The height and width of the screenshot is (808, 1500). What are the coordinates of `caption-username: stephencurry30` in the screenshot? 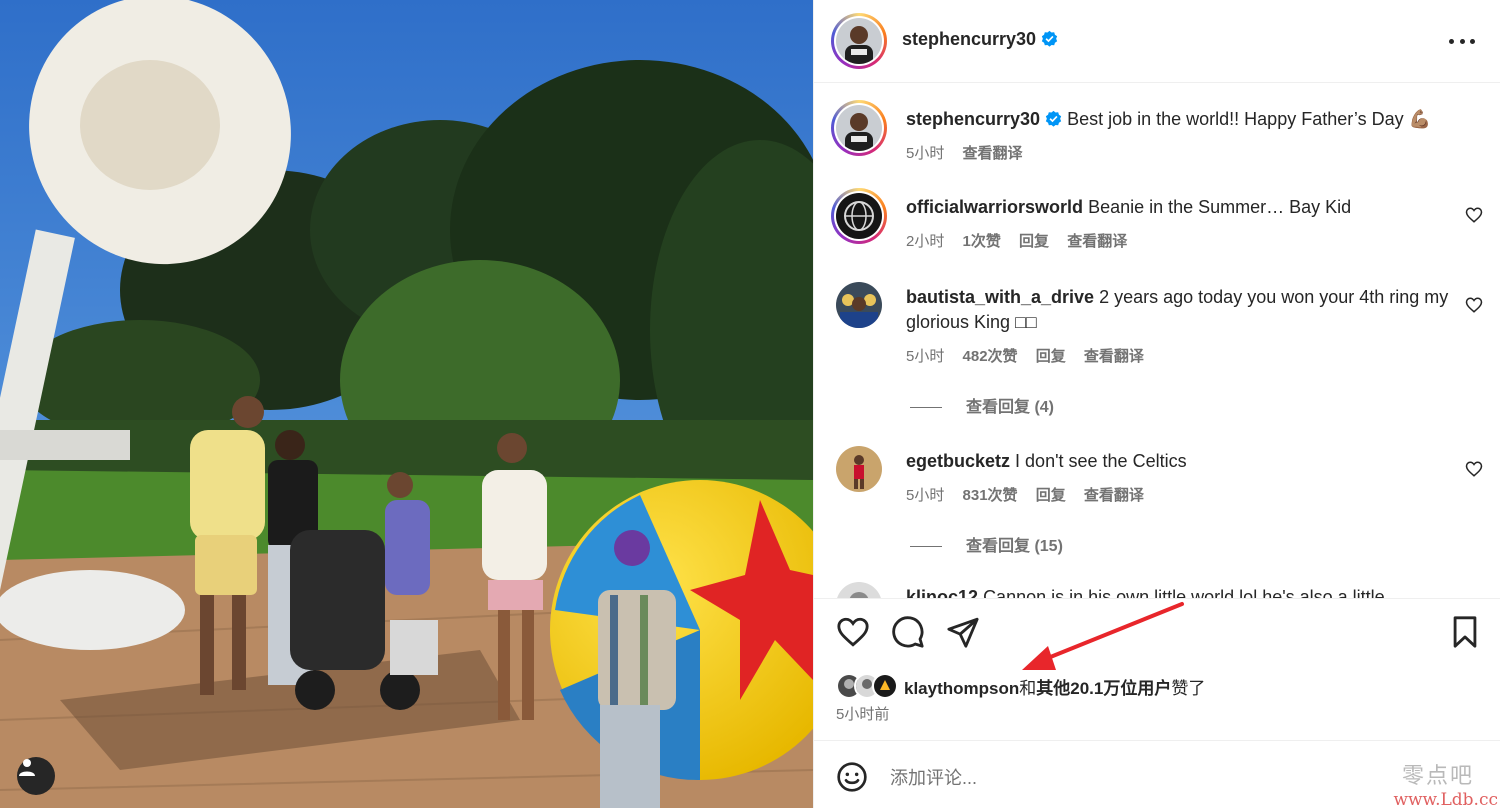 It's located at (973, 119).